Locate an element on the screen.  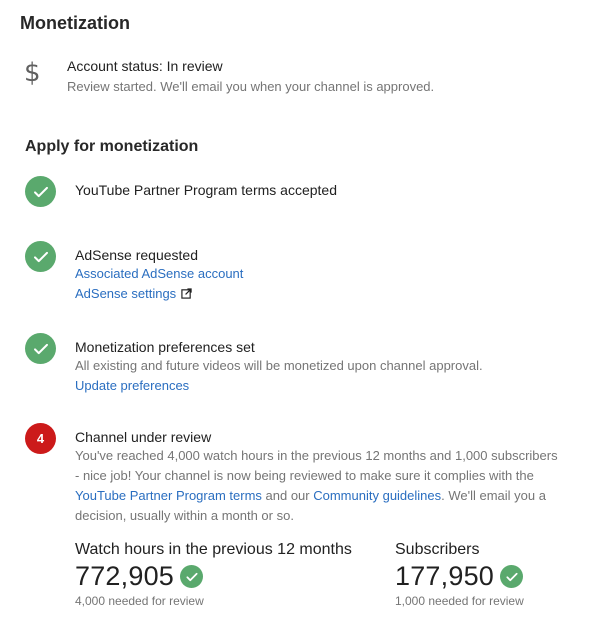
step-title: AdSense requested is located at coordinates (136, 255).